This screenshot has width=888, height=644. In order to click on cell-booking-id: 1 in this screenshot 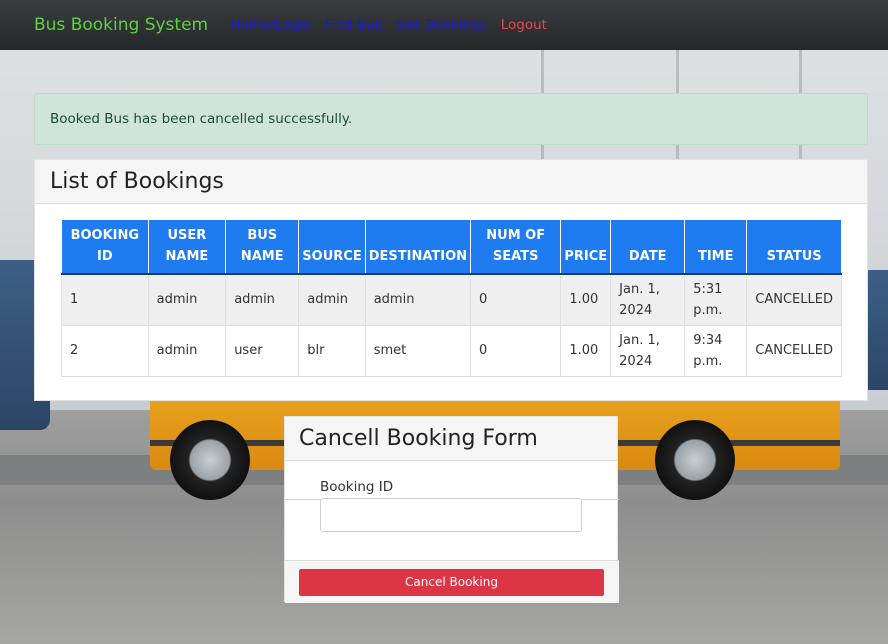, I will do `click(105, 299)`.